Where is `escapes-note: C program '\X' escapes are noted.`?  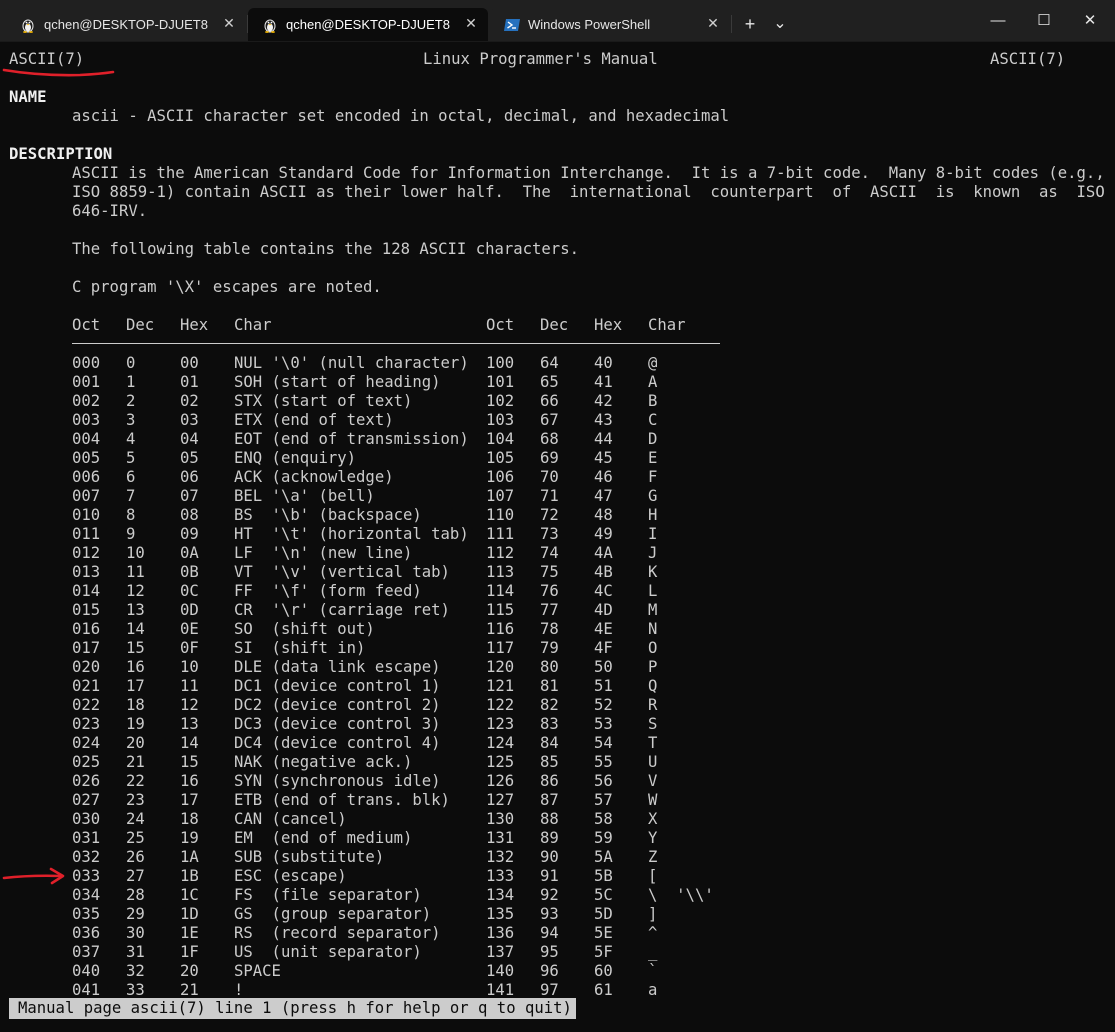 escapes-note: C program '\X' escapes are noted. is located at coordinates (227, 287).